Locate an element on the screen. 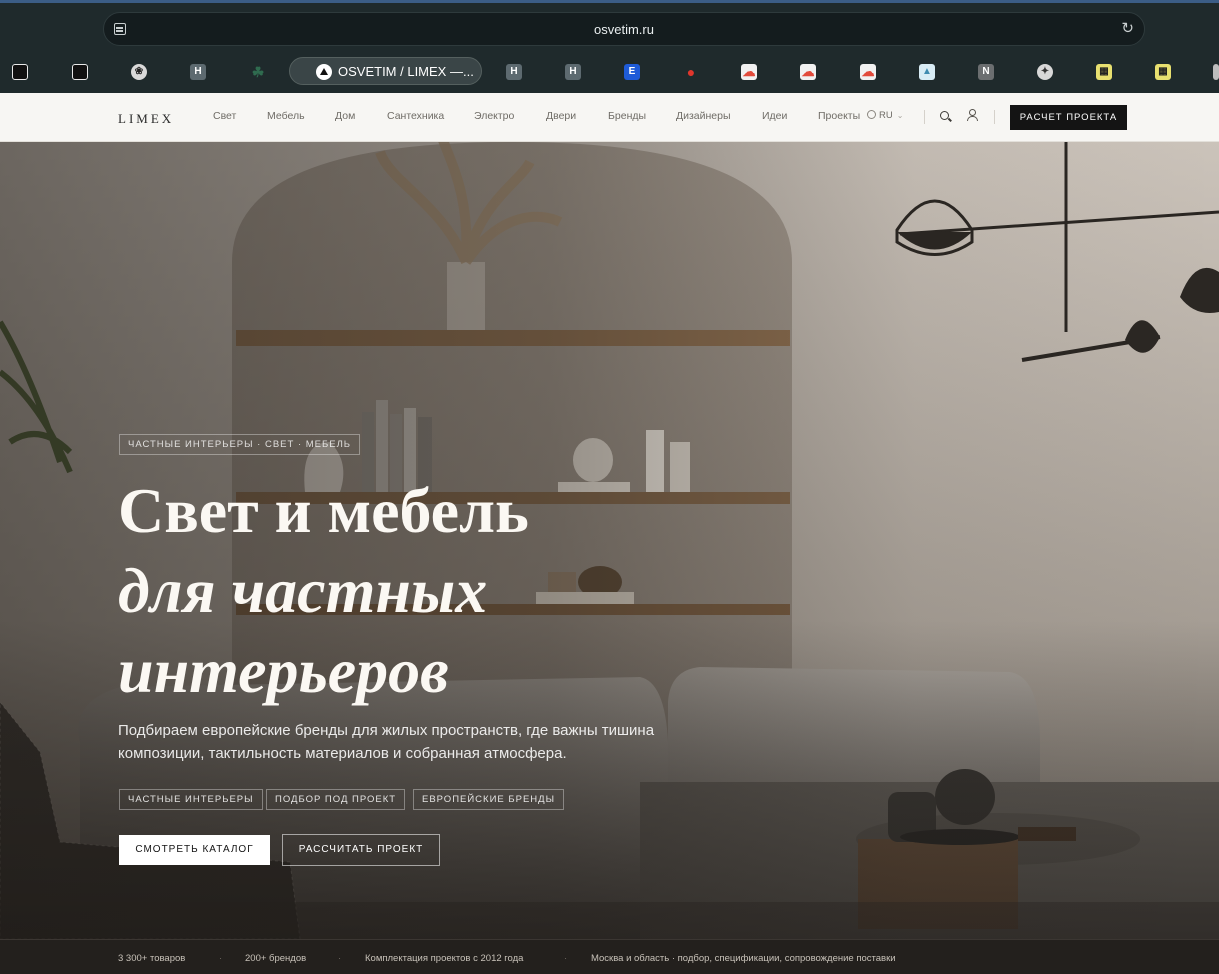  nav-item-dom: Дом is located at coordinates (345, 116).